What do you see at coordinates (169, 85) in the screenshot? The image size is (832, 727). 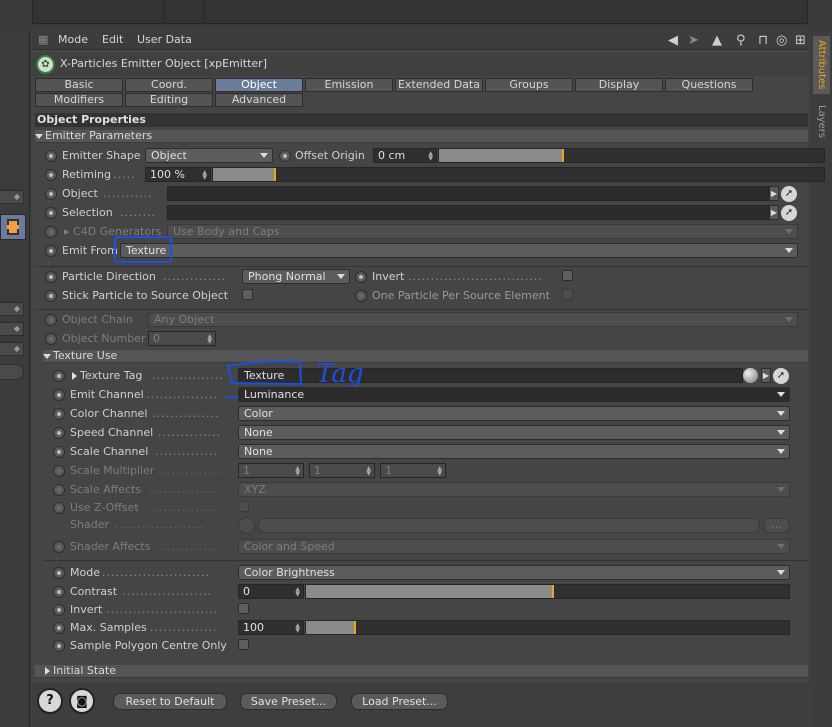 I see `tab-coord: Coord.` at bounding box center [169, 85].